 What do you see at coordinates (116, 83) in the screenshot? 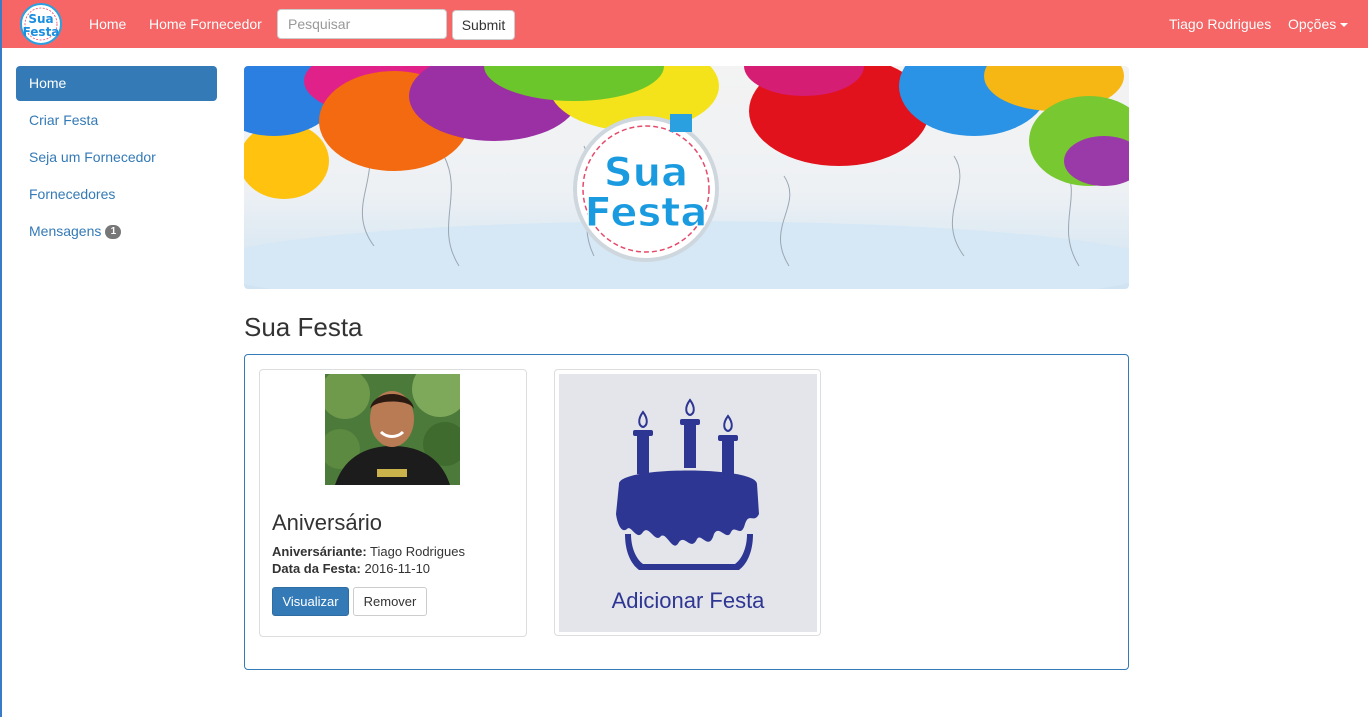
I see `sidebar-item-home: Home` at bounding box center [116, 83].